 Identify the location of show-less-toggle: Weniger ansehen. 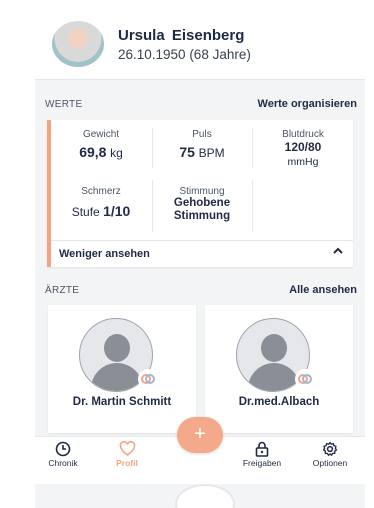
(202, 253).